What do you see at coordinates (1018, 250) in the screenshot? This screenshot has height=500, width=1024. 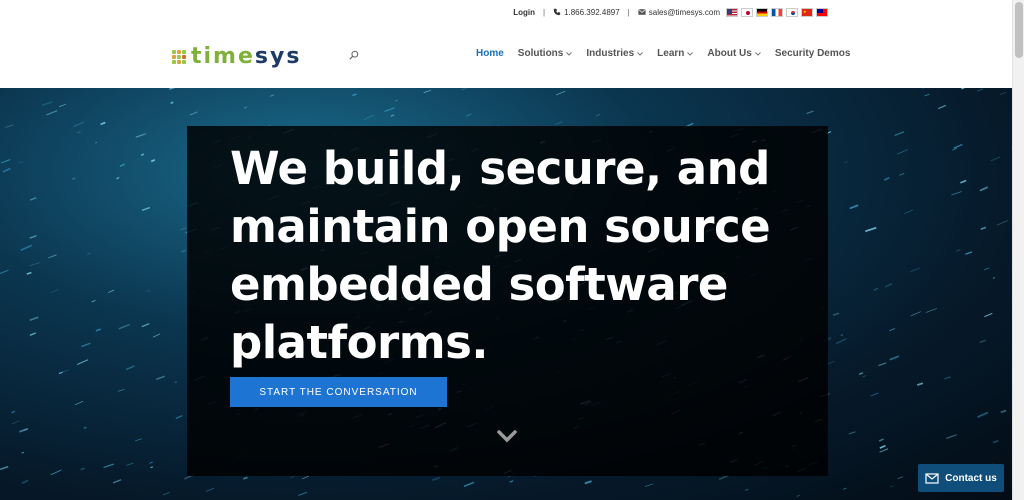 I see `page-scrollbar` at bounding box center [1018, 250].